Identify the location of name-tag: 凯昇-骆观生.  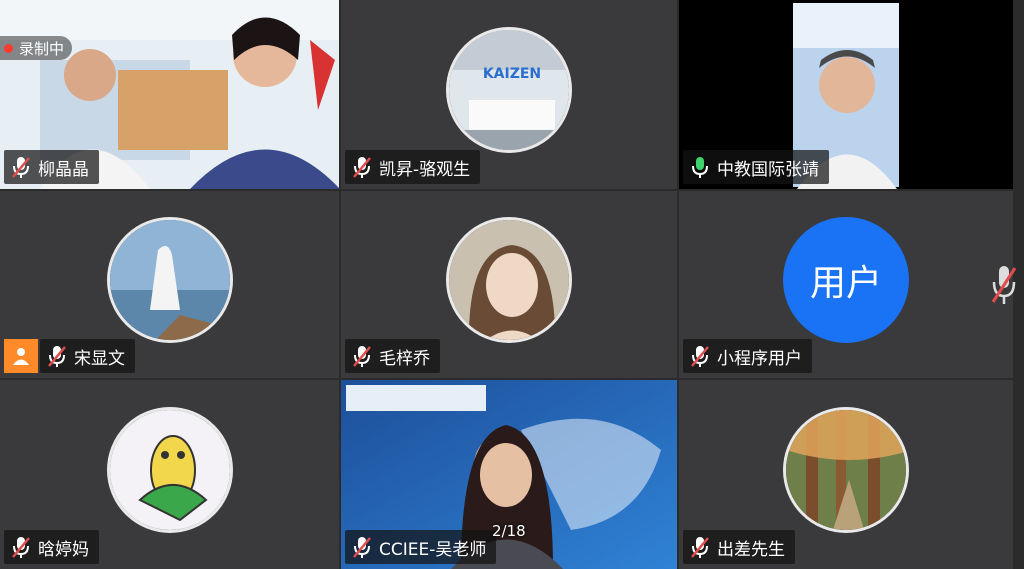
(413, 167).